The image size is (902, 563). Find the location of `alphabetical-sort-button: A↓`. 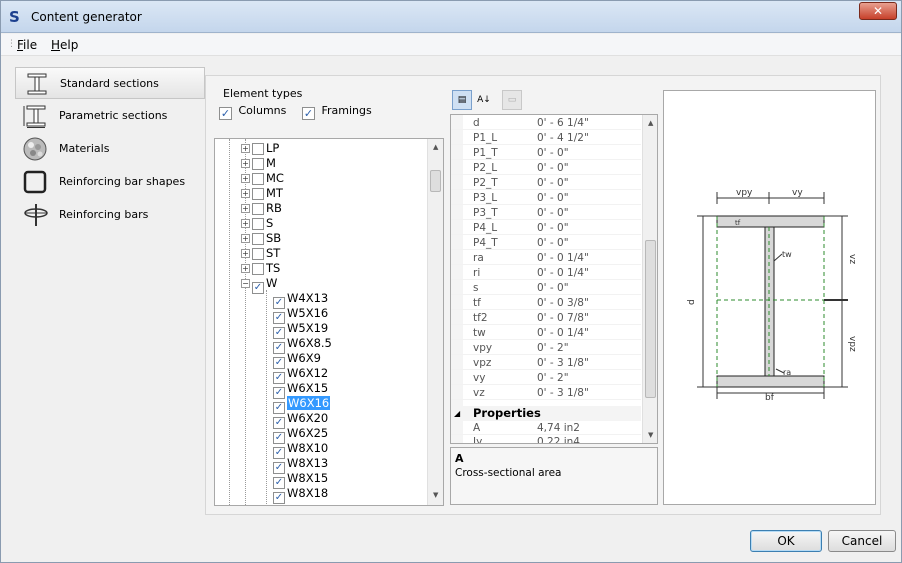

alphabetical-sort-button: A↓ is located at coordinates (484, 100).